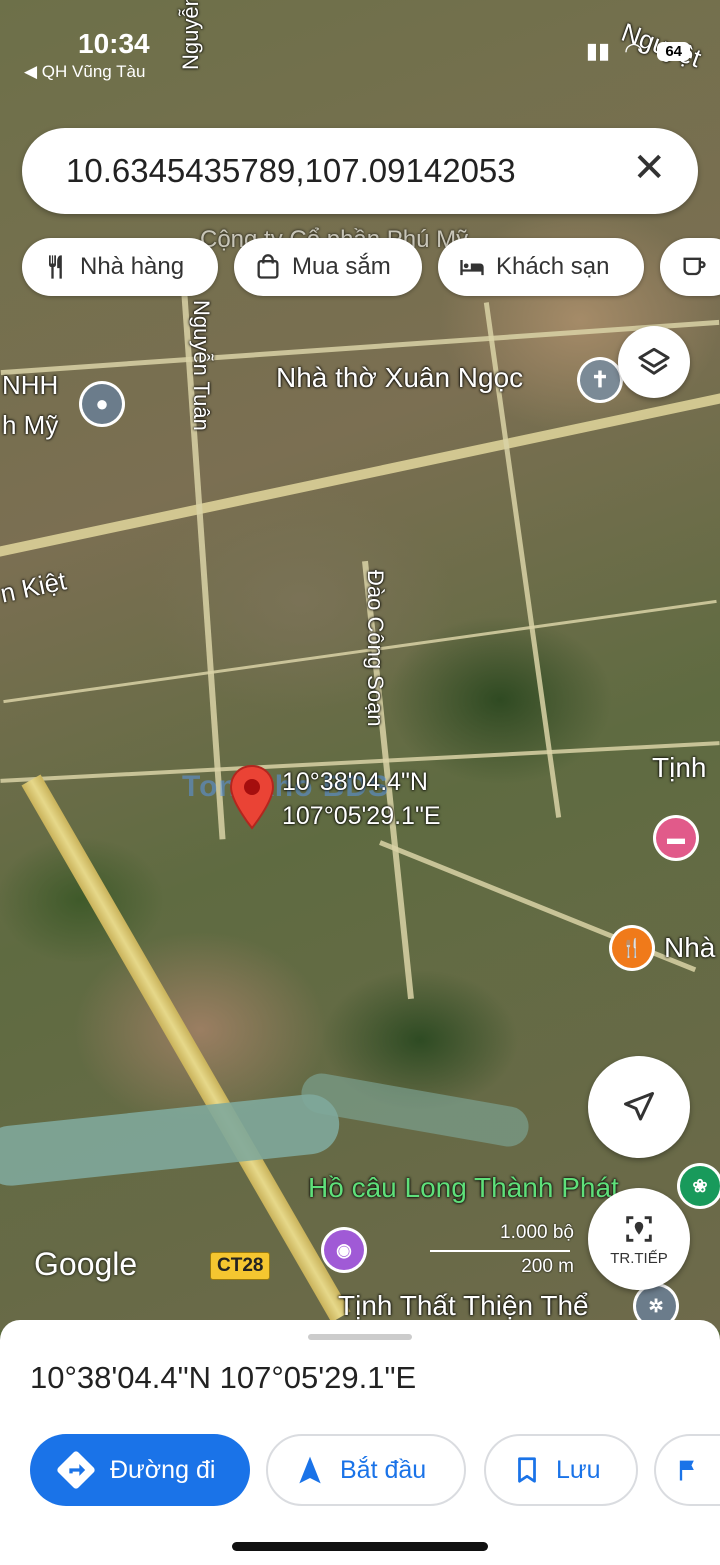 This screenshot has height=1565, width=720. I want to click on layers-button, so click(654, 362).